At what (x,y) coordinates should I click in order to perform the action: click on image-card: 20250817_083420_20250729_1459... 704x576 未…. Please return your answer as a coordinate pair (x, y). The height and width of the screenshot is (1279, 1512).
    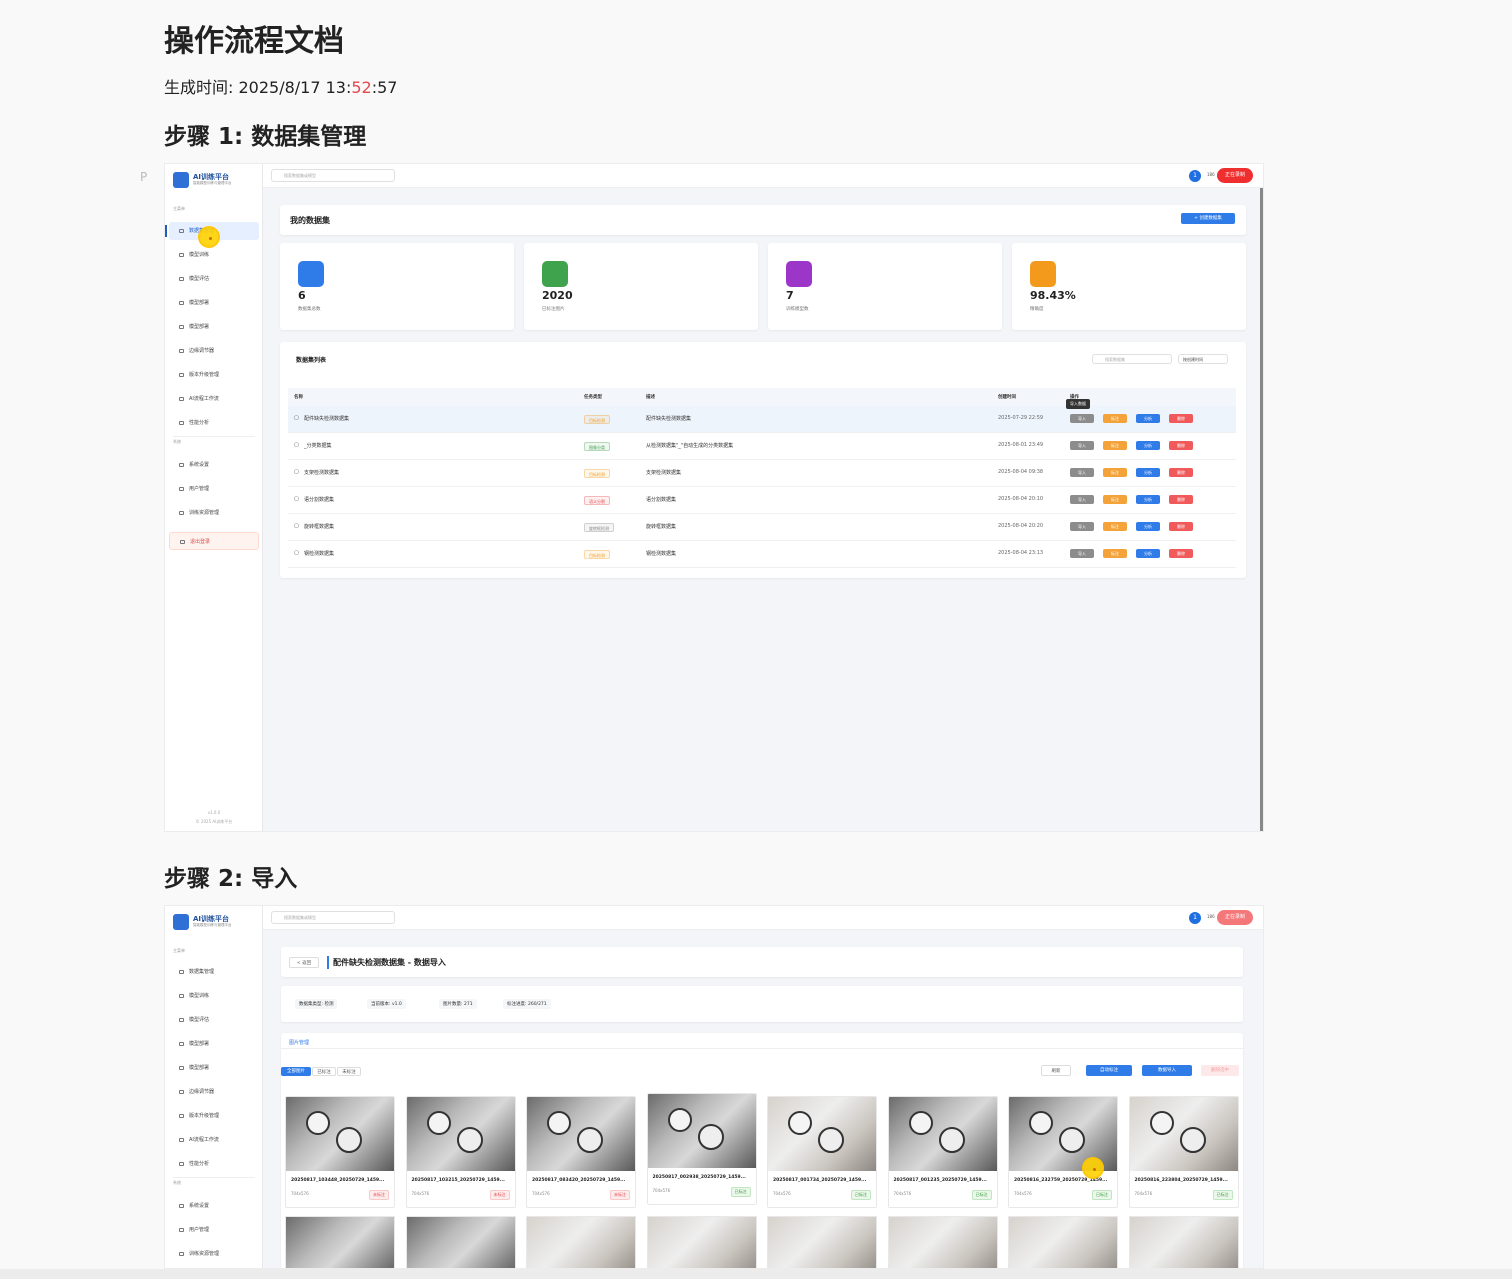
    Looking at the image, I should click on (581, 1152).